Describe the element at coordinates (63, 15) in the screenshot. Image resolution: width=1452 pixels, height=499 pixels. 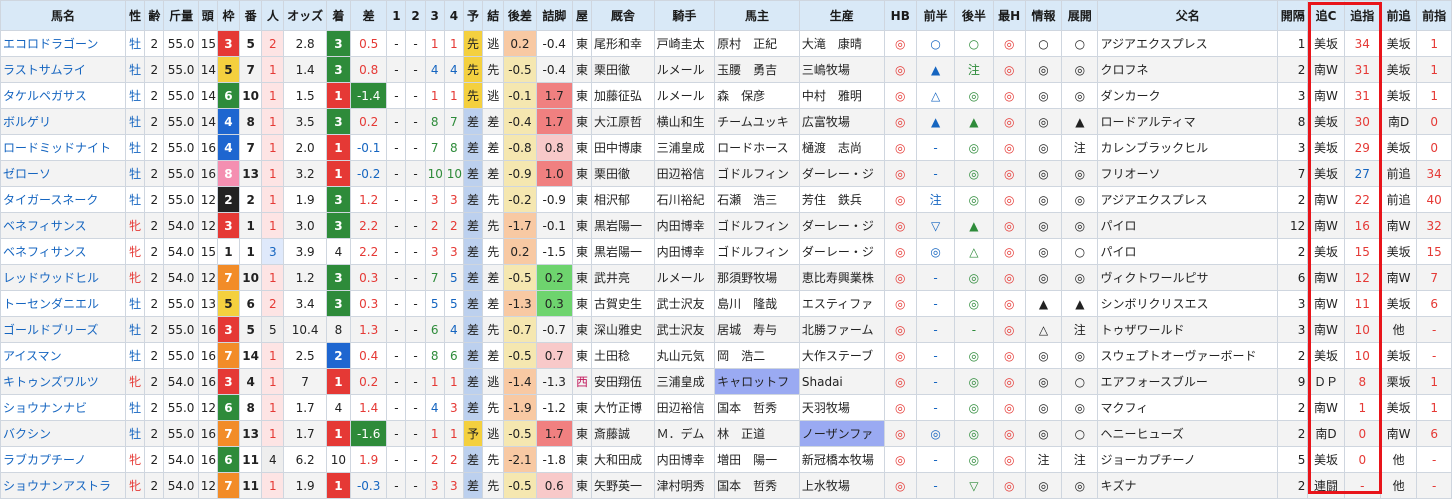
I see `column-header: 馬名` at that location.